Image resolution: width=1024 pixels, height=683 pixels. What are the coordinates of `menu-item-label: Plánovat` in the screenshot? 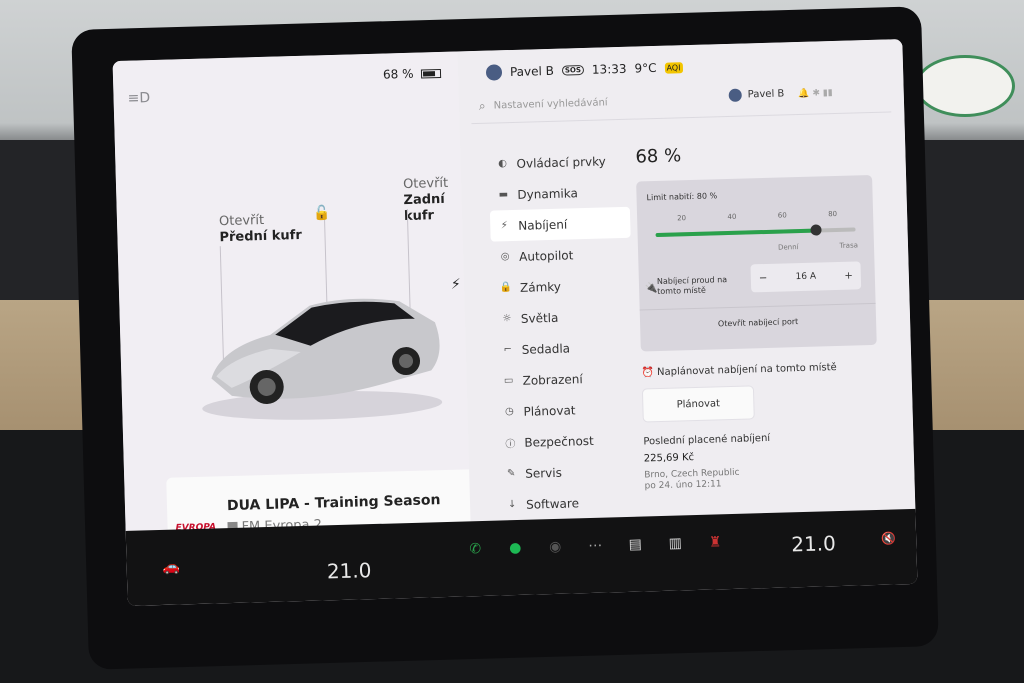 It's located at (549, 410).